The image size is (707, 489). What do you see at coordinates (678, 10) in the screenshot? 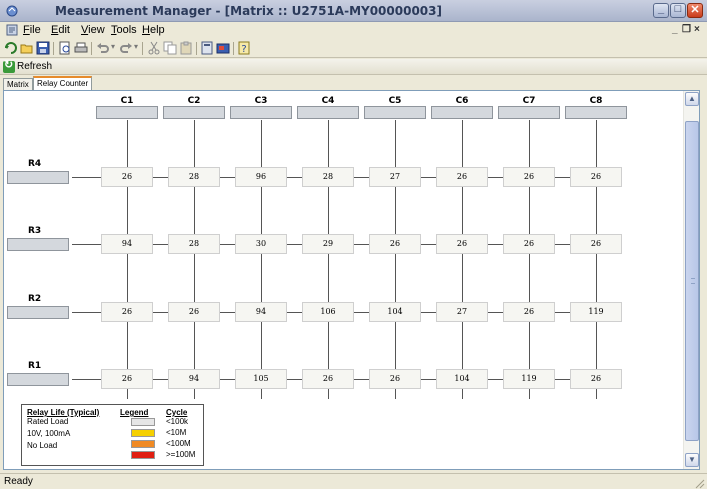
I see `maximize-button: □` at bounding box center [678, 10].